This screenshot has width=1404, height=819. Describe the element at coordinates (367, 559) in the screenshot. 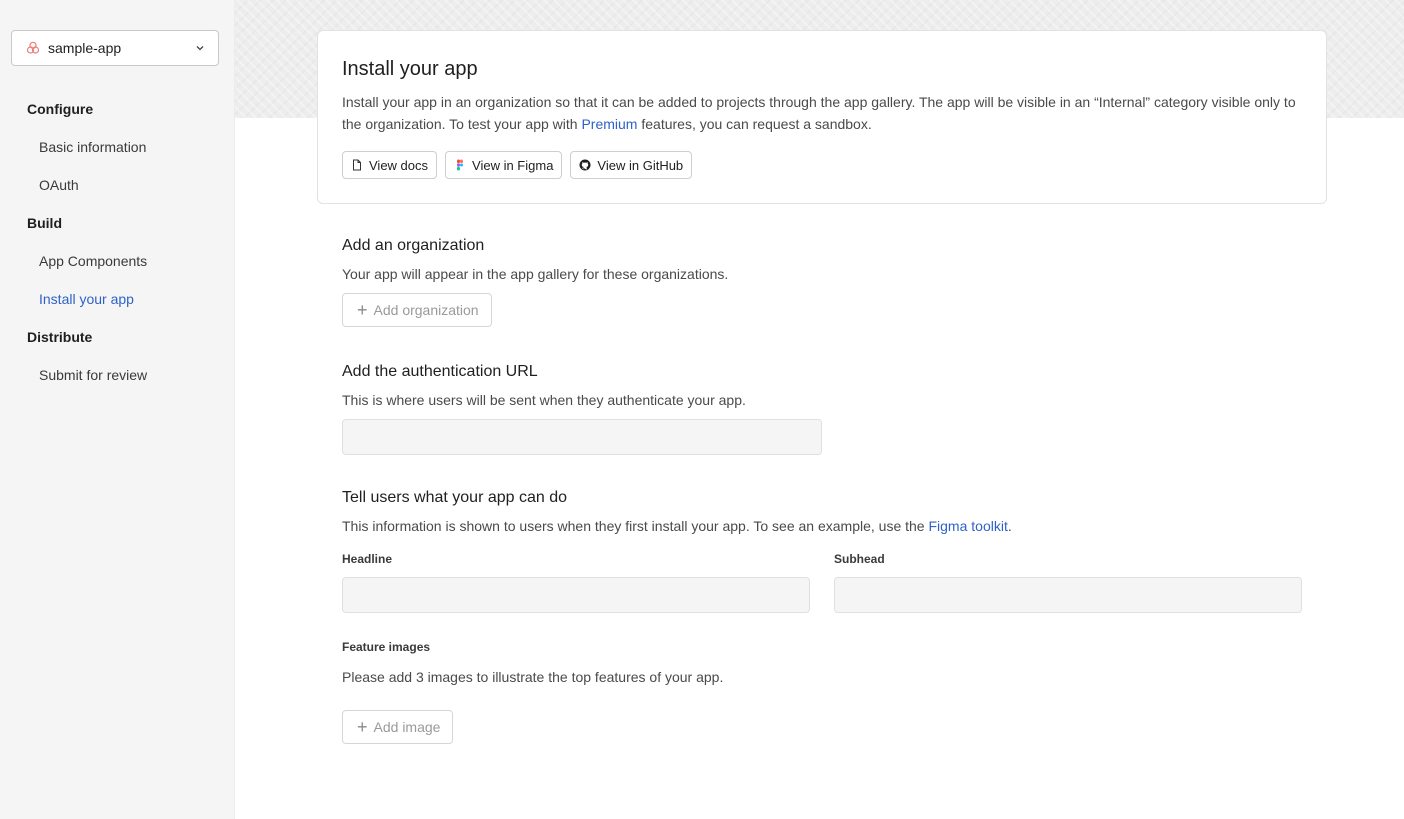

I see `headline-label: Headline` at that location.